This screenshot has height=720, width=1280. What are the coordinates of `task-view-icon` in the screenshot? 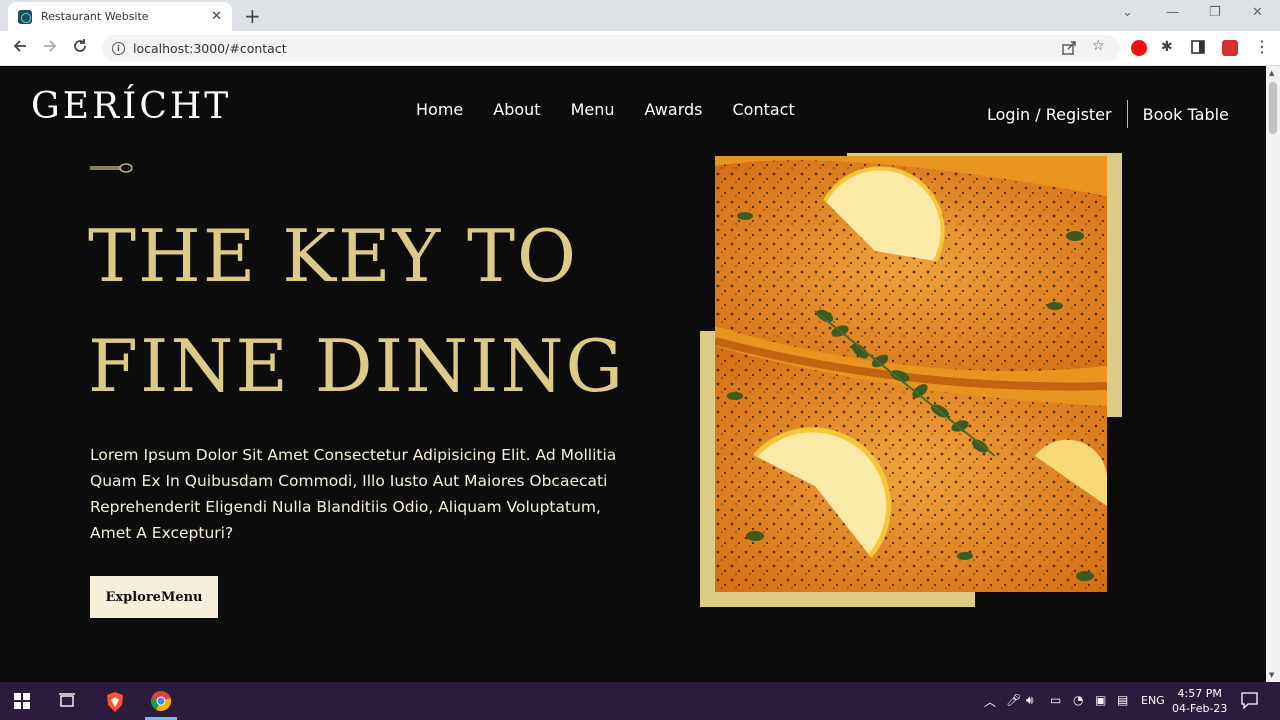 It's located at (67, 701).